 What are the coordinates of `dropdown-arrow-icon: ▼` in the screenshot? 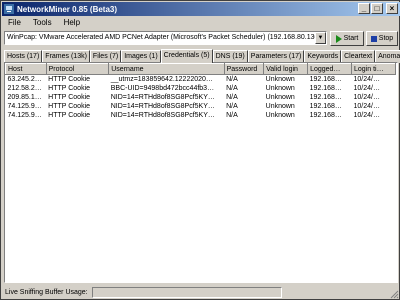 It's located at (320, 38).